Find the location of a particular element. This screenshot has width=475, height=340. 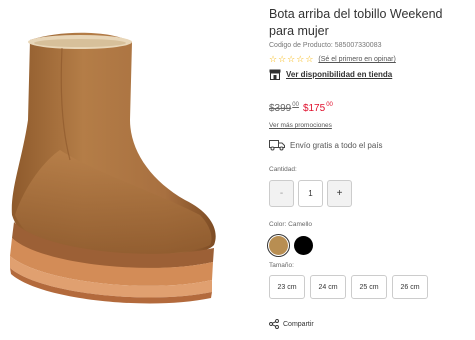

product-sku: Codigo de Producto: 585007330083 is located at coordinates (325, 45).